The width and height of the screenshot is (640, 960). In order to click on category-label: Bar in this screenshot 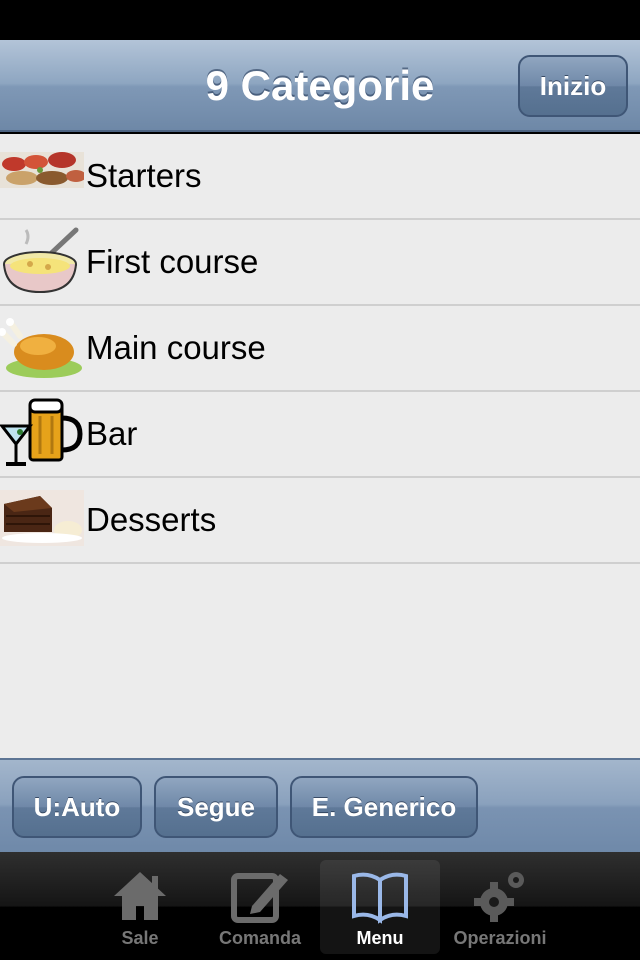, I will do `click(112, 433)`.